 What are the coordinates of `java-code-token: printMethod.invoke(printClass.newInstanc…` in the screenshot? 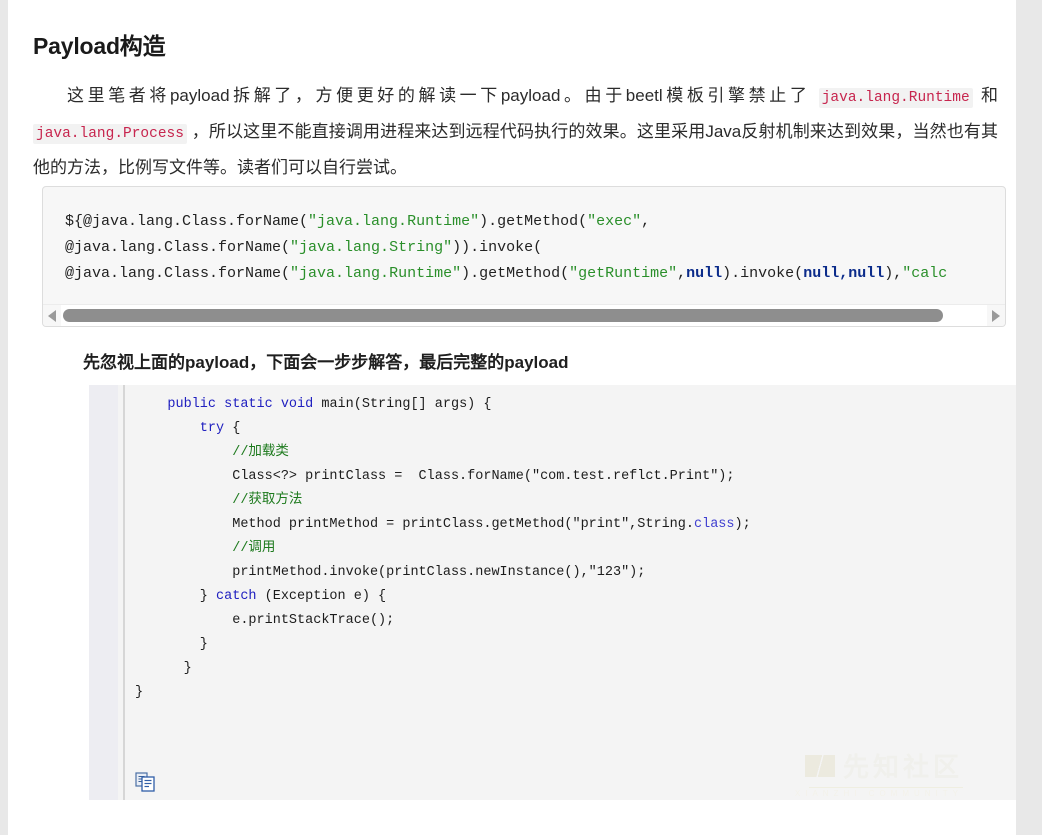 It's located at (390, 572).